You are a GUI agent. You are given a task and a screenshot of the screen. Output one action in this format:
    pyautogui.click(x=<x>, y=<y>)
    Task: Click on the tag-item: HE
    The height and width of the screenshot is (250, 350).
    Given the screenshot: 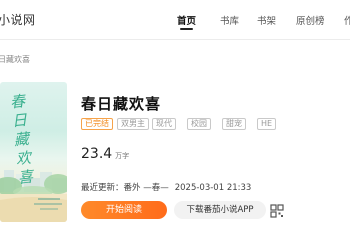 What is the action you would take?
    pyautogui.click(x=267, y=124)
    